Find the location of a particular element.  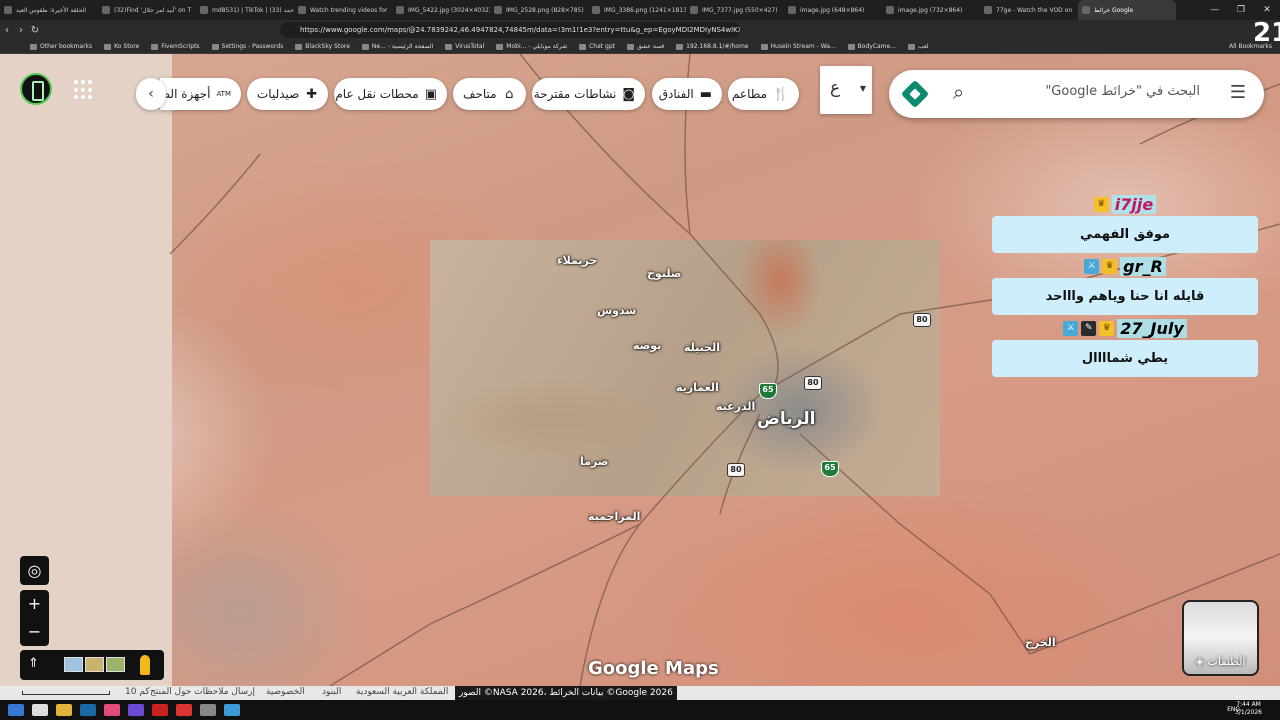

bookmark-item: 192.168.8.1/#/home is located at coordinates (712, 46).